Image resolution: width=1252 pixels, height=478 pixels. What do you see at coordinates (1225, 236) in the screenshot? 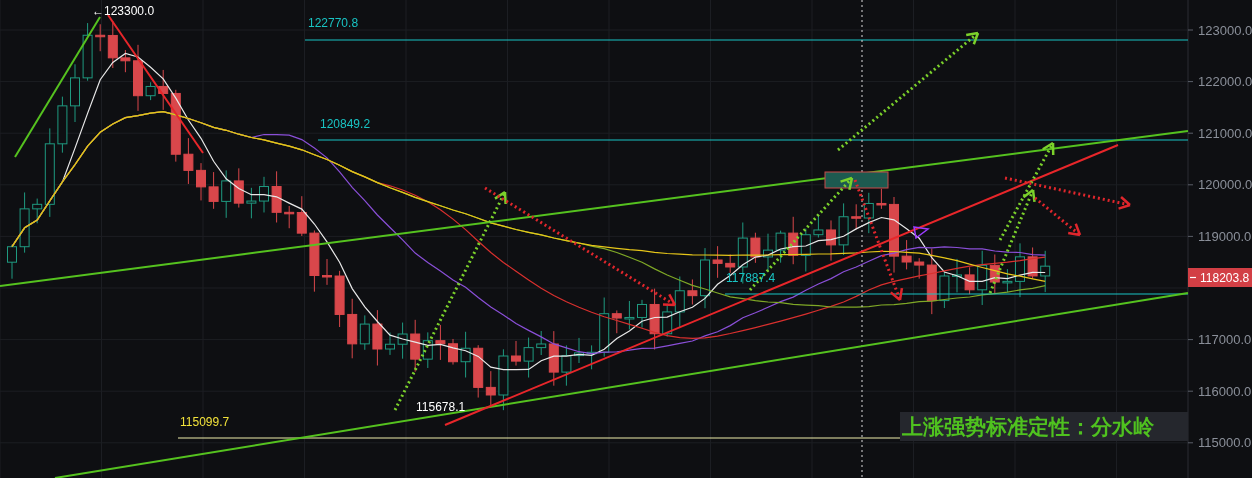
I see `price-axis-label: 119000.0` at bounding box center [1225, 236].